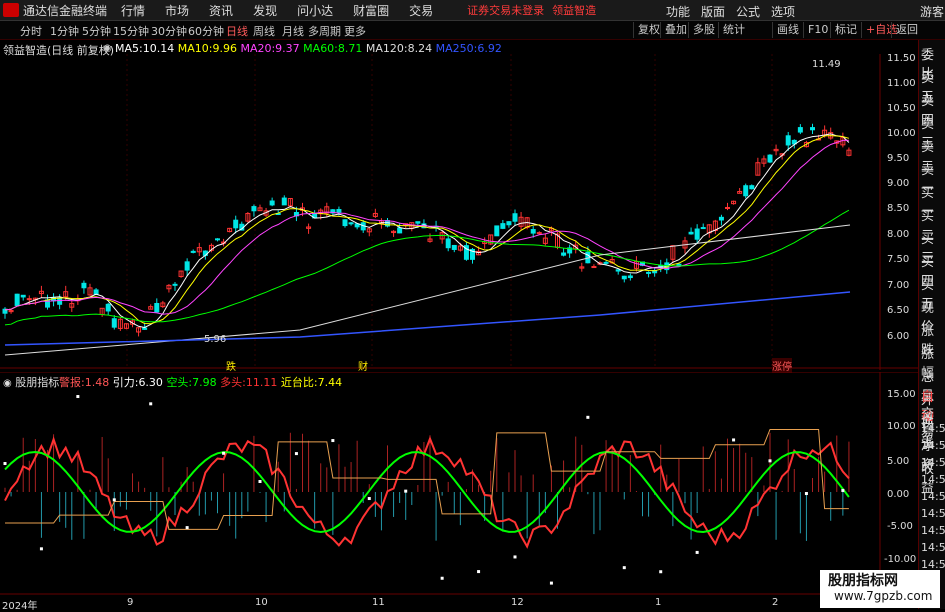  Describe the element at coordinates (64, 31) in the screenshot. I see `period-1min: 1分钟` at that location.